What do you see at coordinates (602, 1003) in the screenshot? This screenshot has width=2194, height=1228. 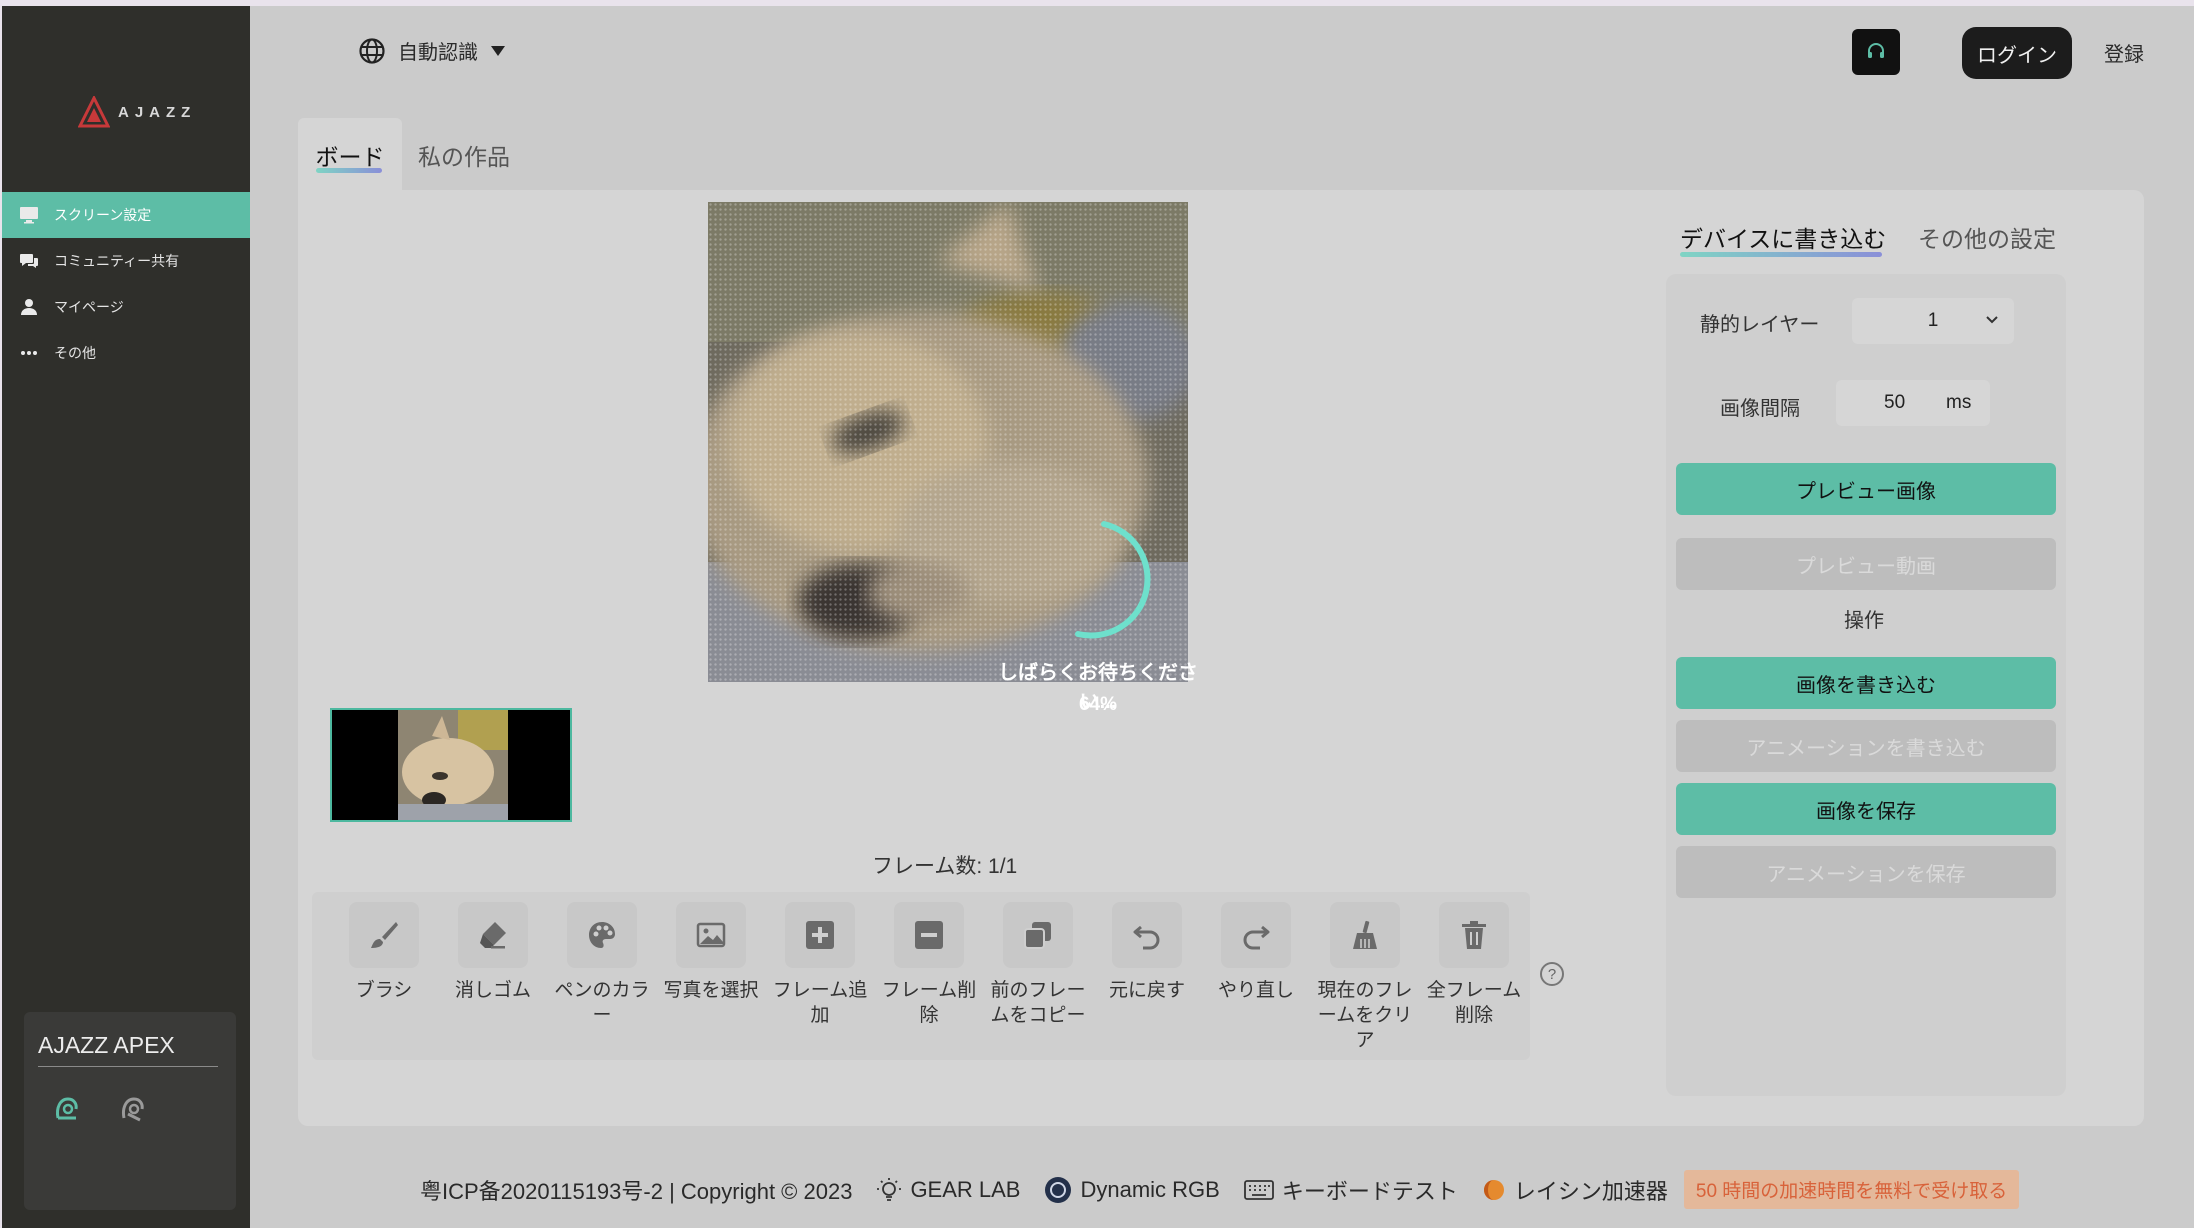 I see `tool-label: ペンのカラー` at bounding box center [602, 1003].